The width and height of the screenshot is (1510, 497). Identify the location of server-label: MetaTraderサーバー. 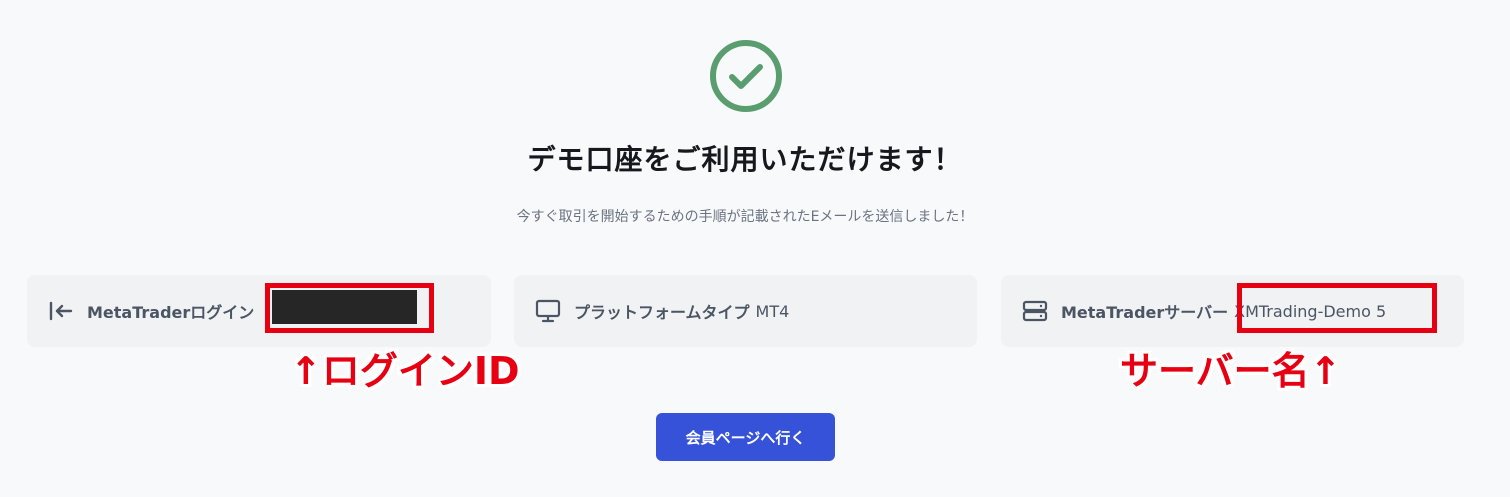
(1145, 312).